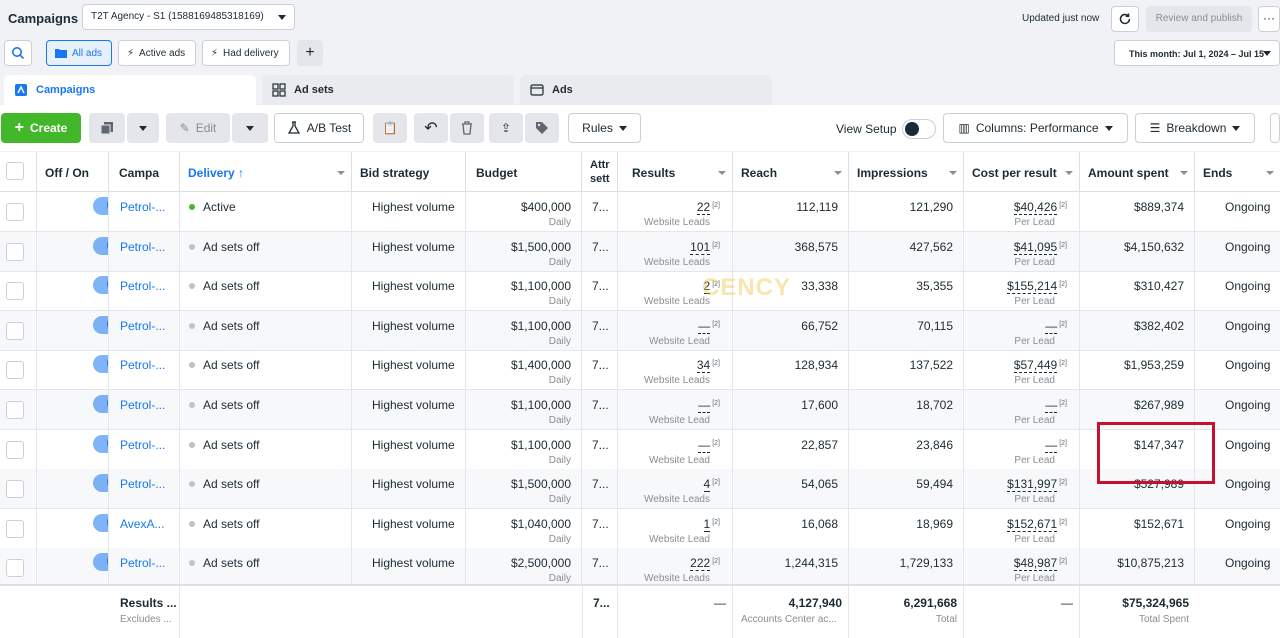 This screenshot has width=1280, height=638. Describe the element at coordinates (390, 128) in the screenshot. I see `clipboard-button: 📋` at that location.